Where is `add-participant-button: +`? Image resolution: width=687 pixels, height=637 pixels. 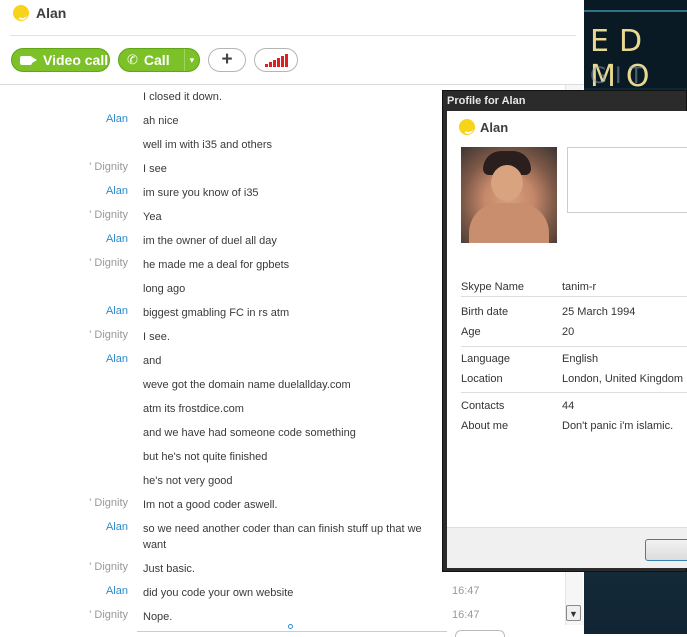 add-participant-button: + is located at coordinates (227, 60).